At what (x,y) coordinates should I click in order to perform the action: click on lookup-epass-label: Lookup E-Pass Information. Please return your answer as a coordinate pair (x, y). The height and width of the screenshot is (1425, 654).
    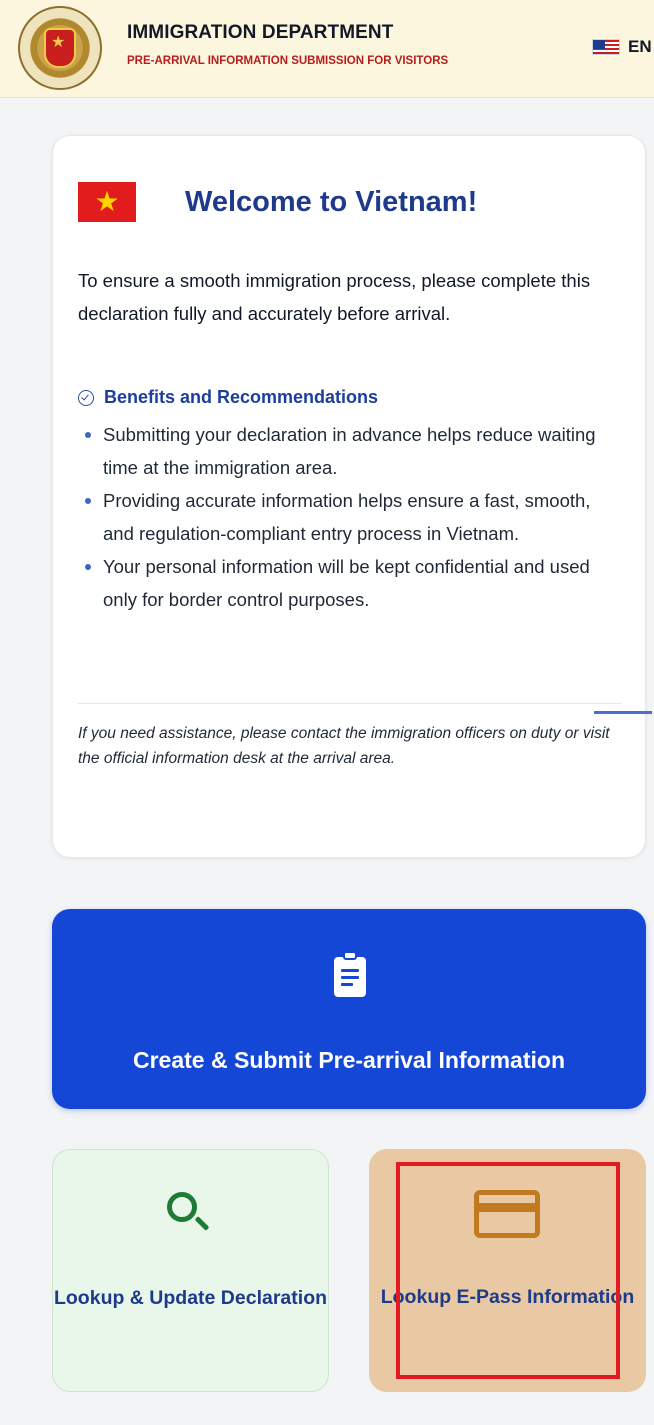
    Looking at the image, I should click on (507, 1297).